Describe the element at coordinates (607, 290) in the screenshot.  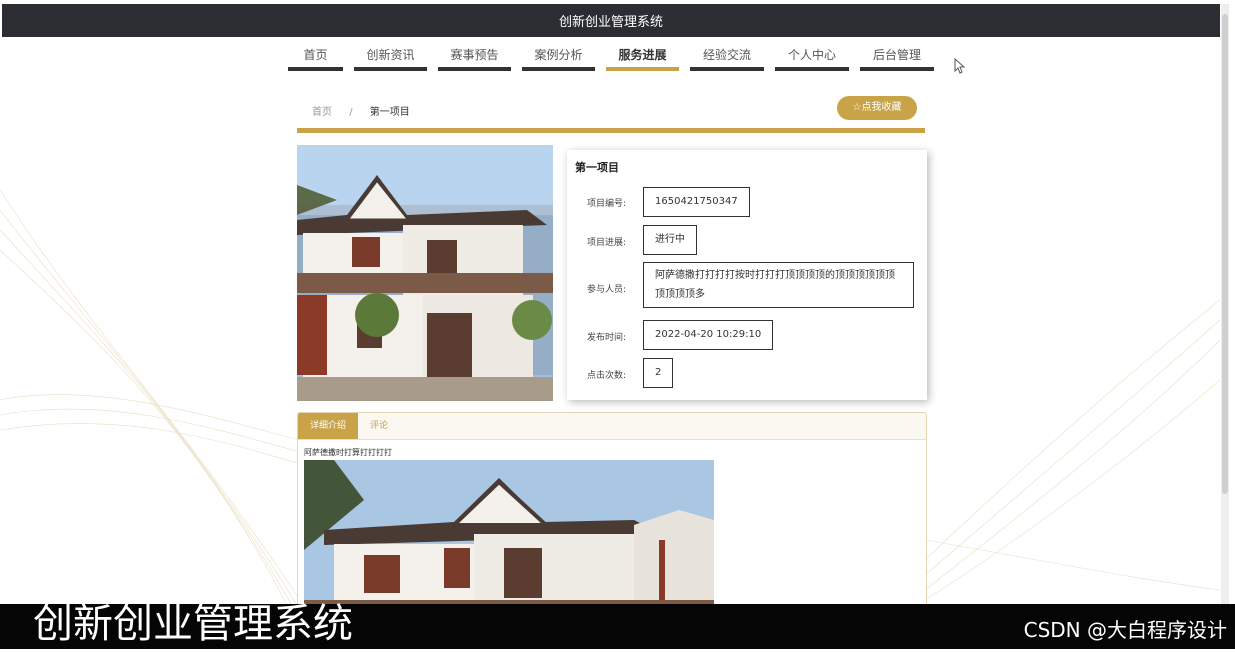
I see `field-label-participants: 参与人员:` at that location.